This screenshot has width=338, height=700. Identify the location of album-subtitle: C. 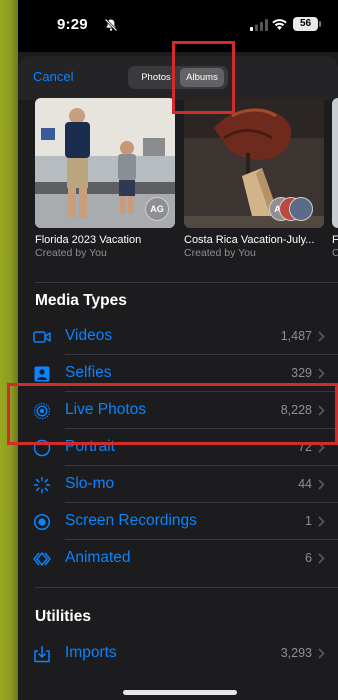
(335, 253).